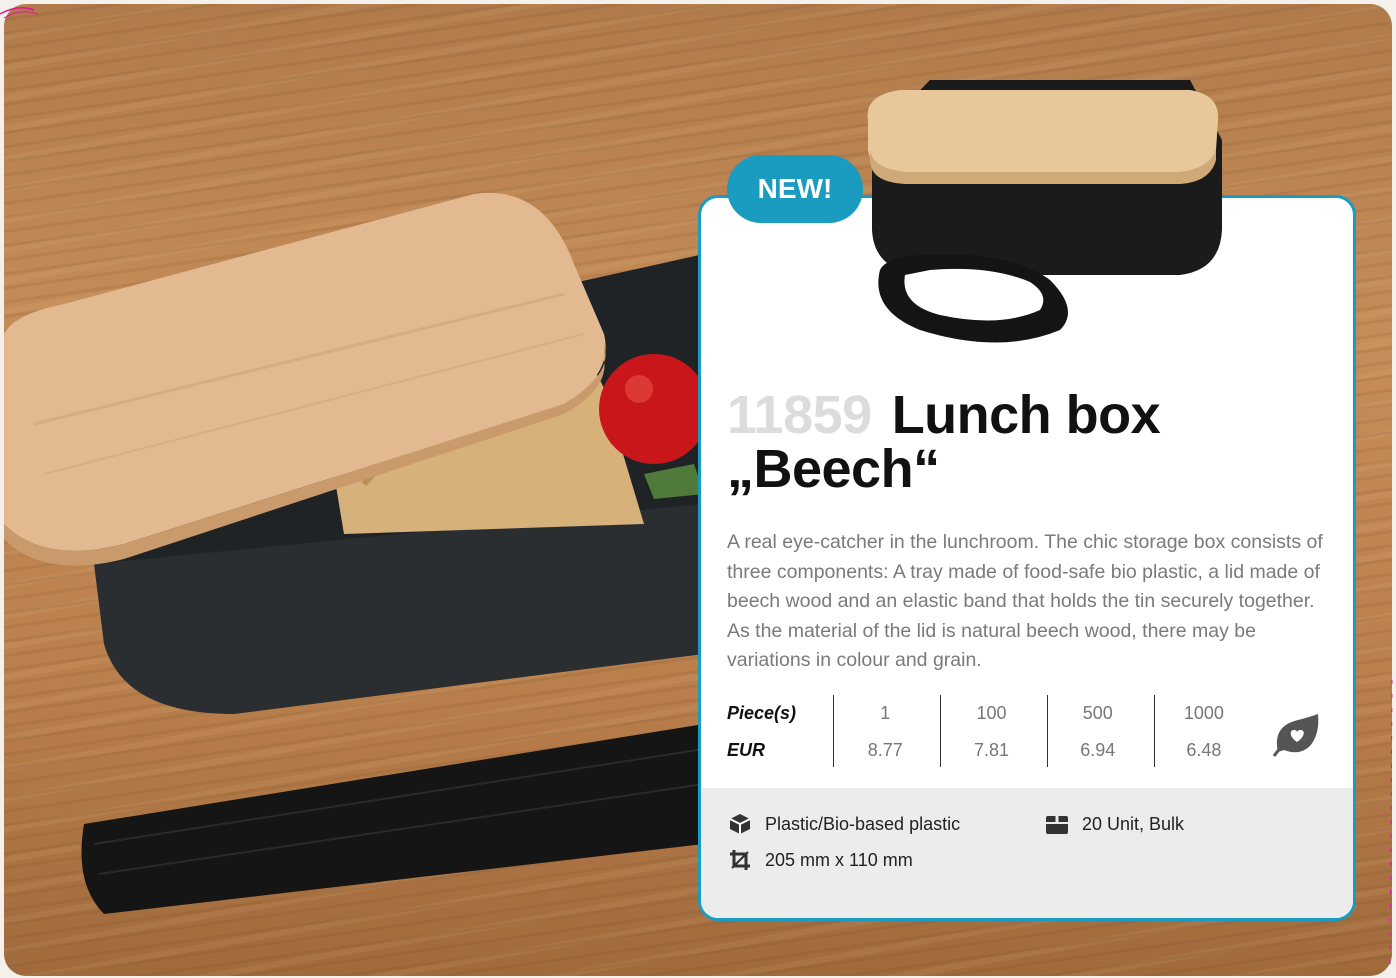  Describe the element at coordinates (885, 712) in the screenshot. I see `quantity-cell: 1` at that location.